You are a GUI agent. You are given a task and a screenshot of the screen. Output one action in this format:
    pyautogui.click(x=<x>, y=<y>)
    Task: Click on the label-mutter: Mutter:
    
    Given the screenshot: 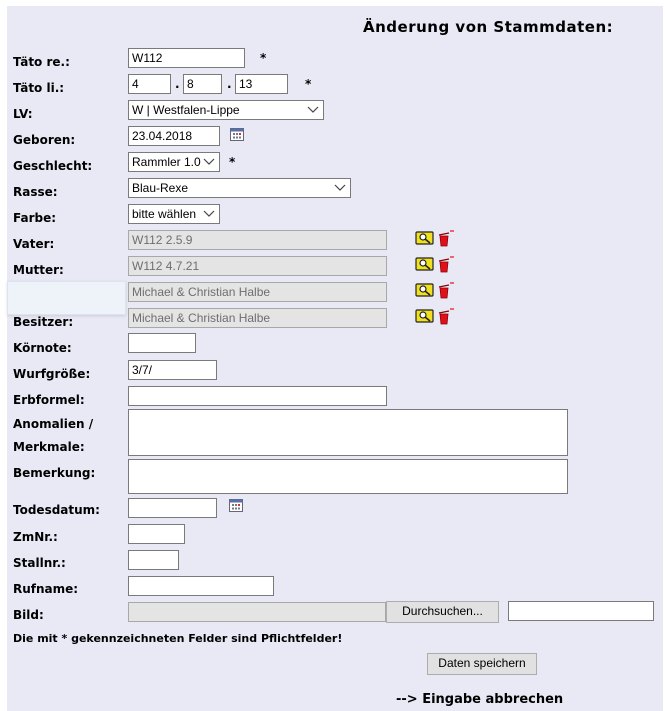 What is the action you would take?
    pyautogui.click(x=38, y=270)
    